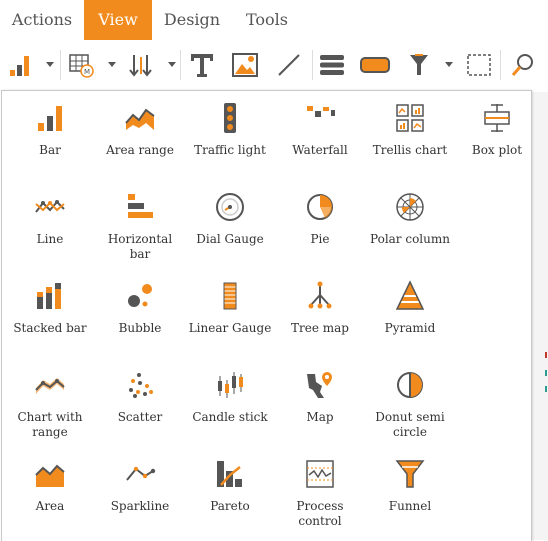 The height and width of the screenshot is (541, 548). What do you see at coordinates (419, 65) in the screenshot?
I see `funnel-filter-icon` at bounding box center [419, 65].